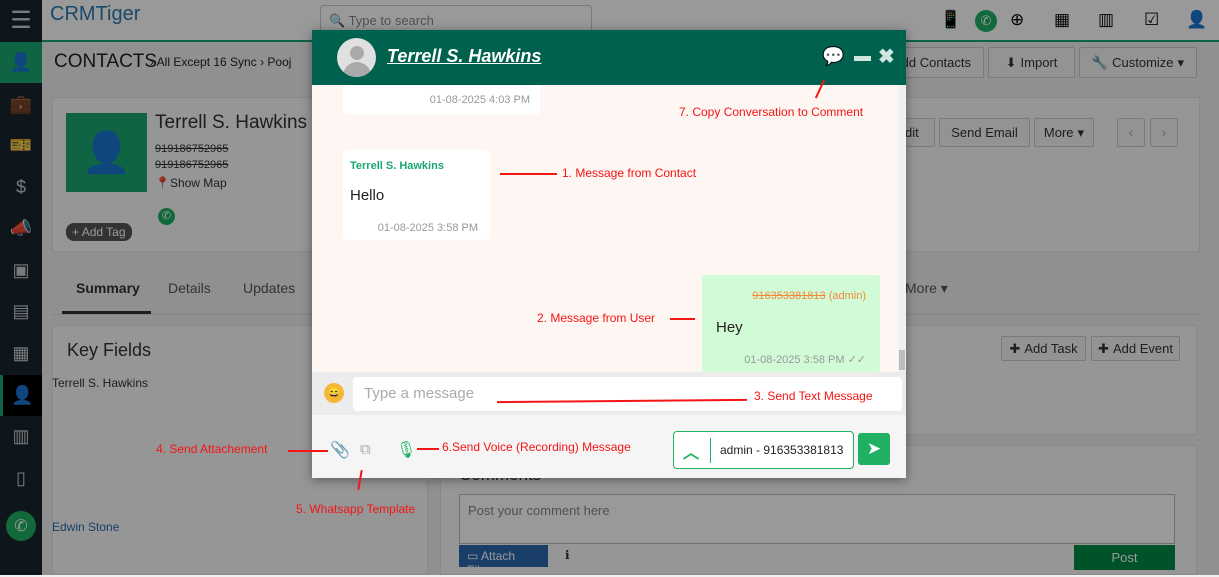 Image resolution: width=1219 pixels, height=577 pixels. What do you see at coordinates (340, 450) in the screenshot?
I see `paperclip-icon: 📎` at bounding box center [340, 450].